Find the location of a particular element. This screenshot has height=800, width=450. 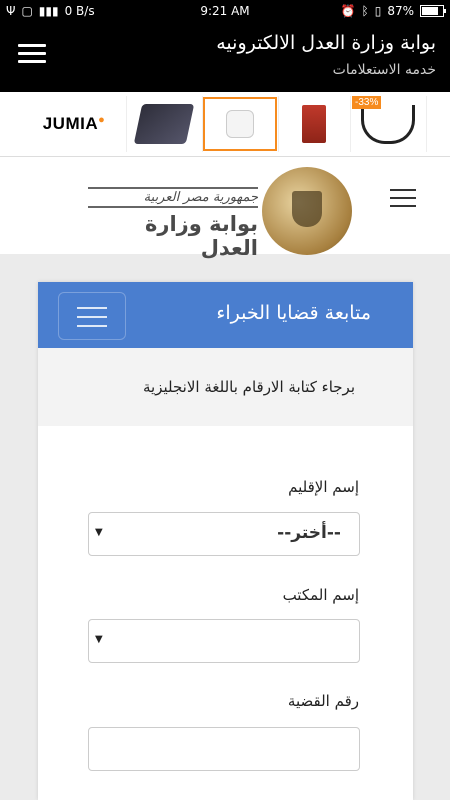

sd-card-image is located at coordinates (314, 124).